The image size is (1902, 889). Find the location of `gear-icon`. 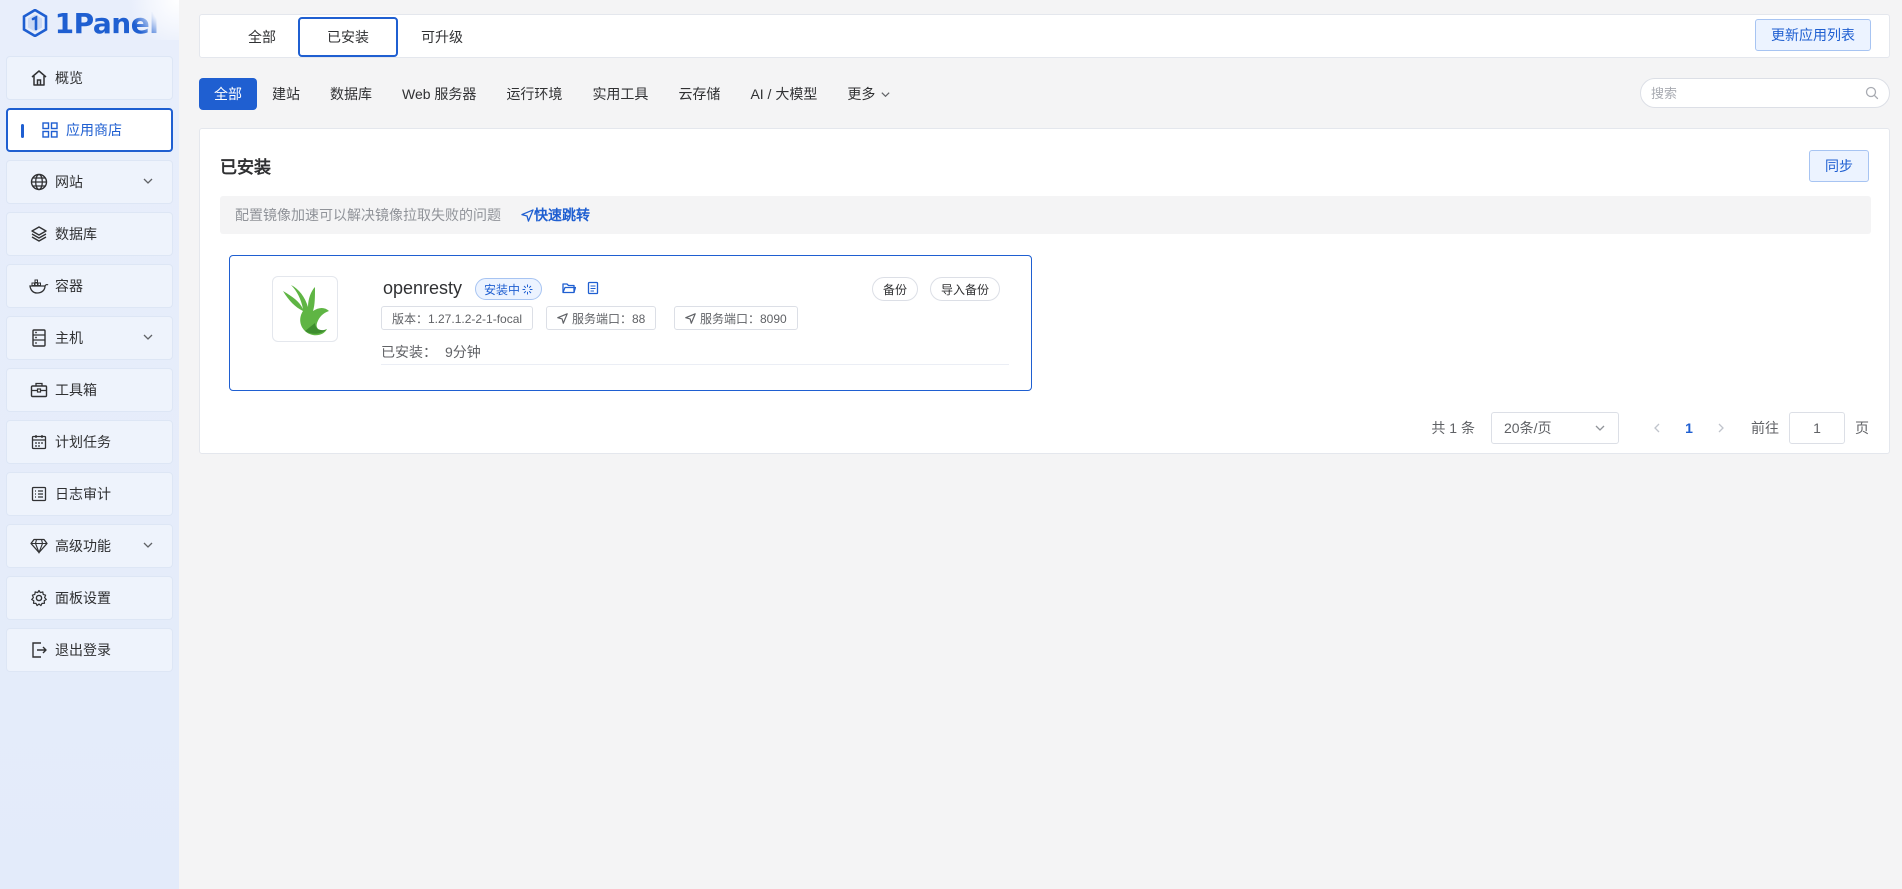

gear-icon is located at coordinates (39, 598).